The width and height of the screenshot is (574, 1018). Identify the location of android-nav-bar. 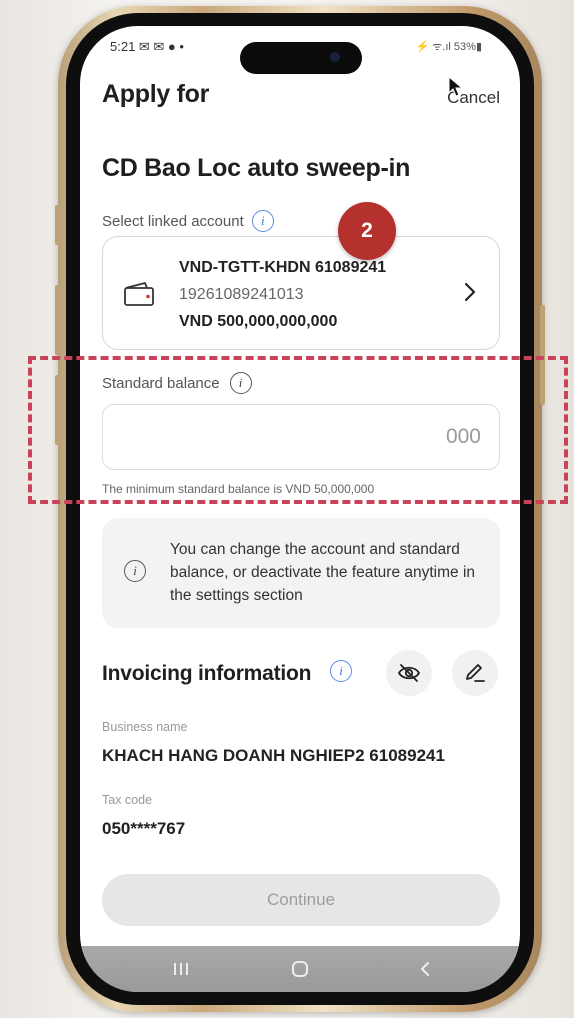
(300, 969).